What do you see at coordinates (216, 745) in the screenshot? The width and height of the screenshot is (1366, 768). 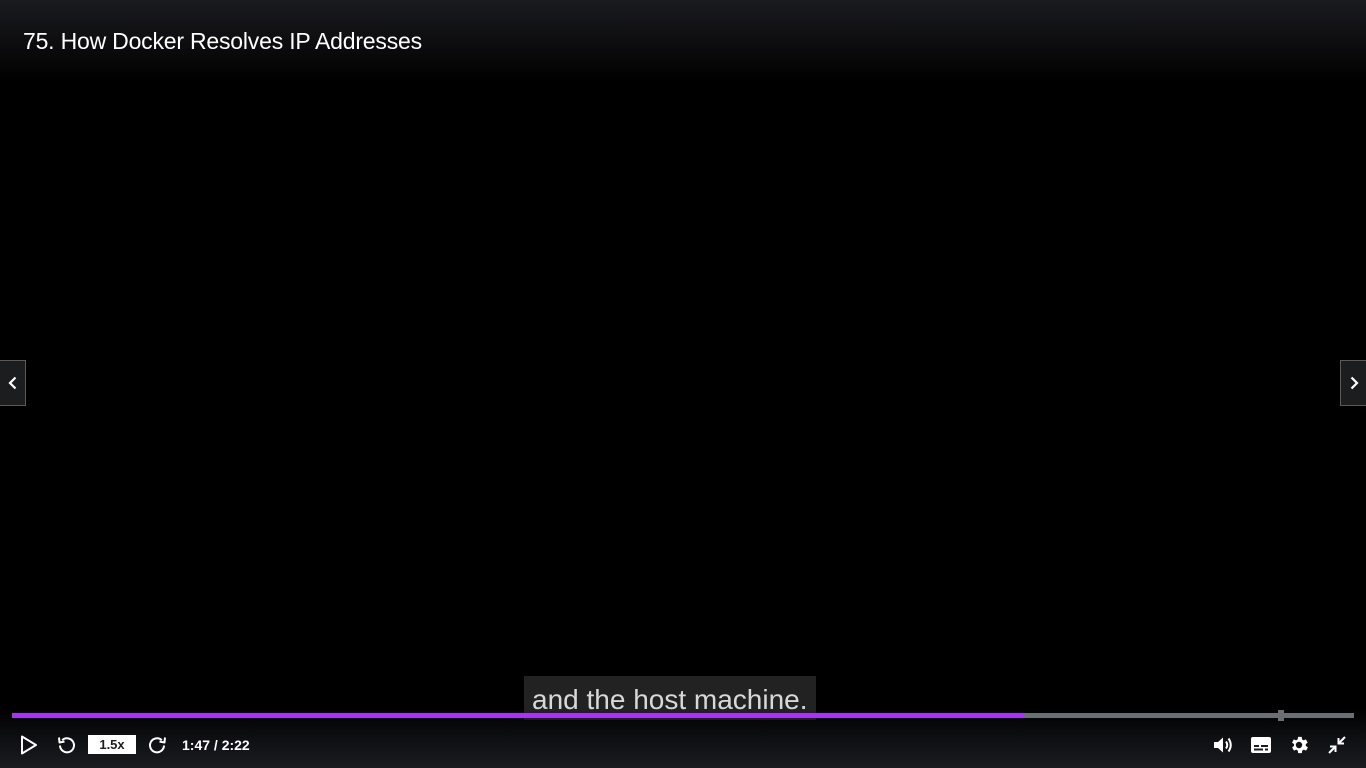 I see `time-display: 1:47 / 2:22` at bounding box center [216, 745].